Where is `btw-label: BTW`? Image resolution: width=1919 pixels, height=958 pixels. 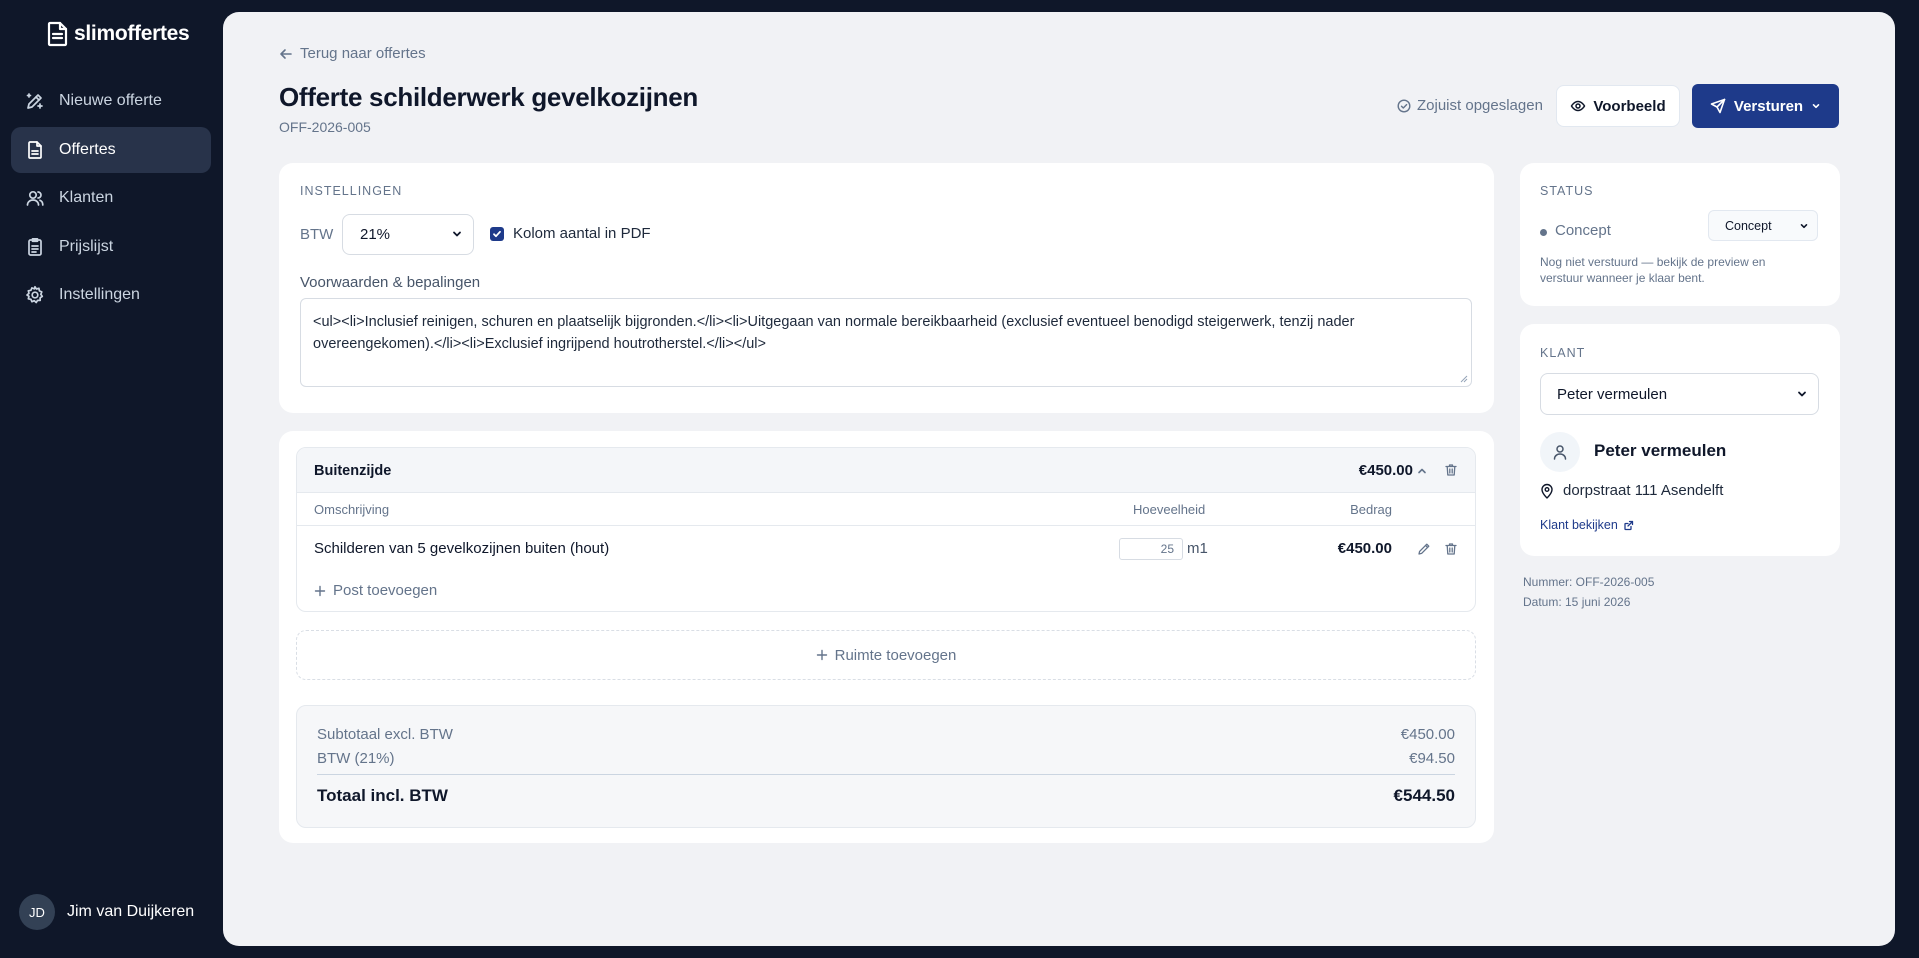 btw-label: BTW is located at coordinates (317, 234).